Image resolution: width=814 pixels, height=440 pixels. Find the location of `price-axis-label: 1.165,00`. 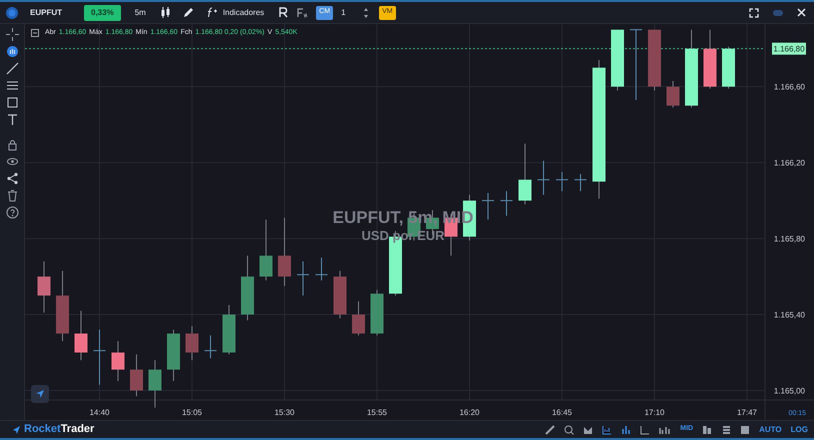

price-axis-label: 1.165,00 is located at coordinates (789, 391).